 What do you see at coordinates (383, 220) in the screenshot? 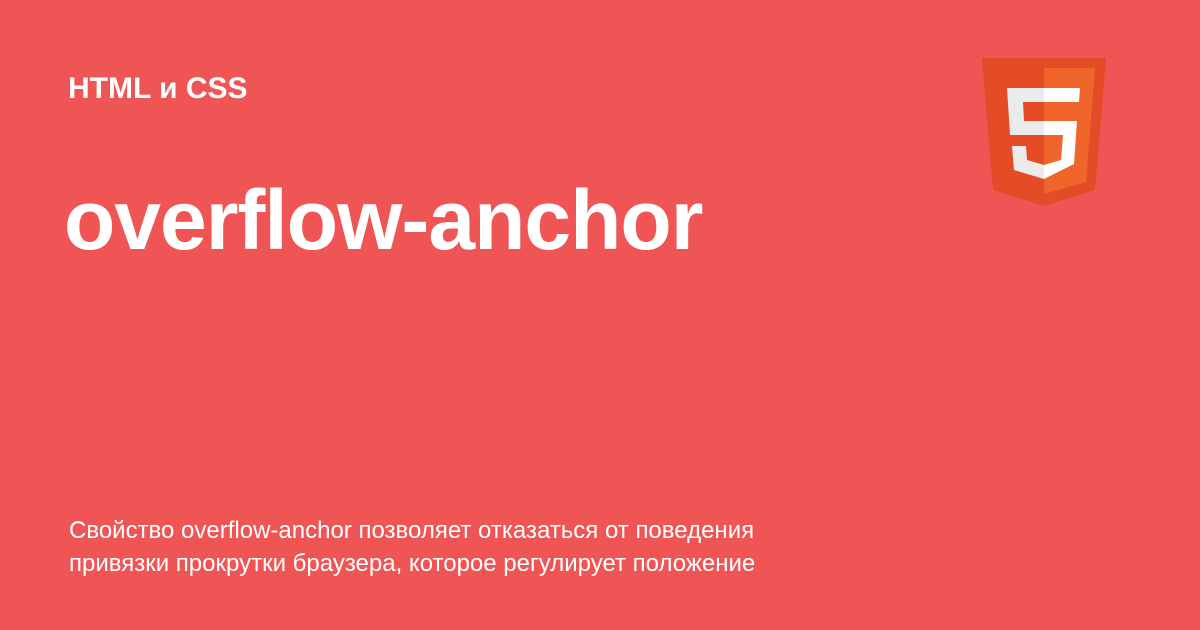
I see `page-title: overflow-anchor` at bounding box center [383, 220].